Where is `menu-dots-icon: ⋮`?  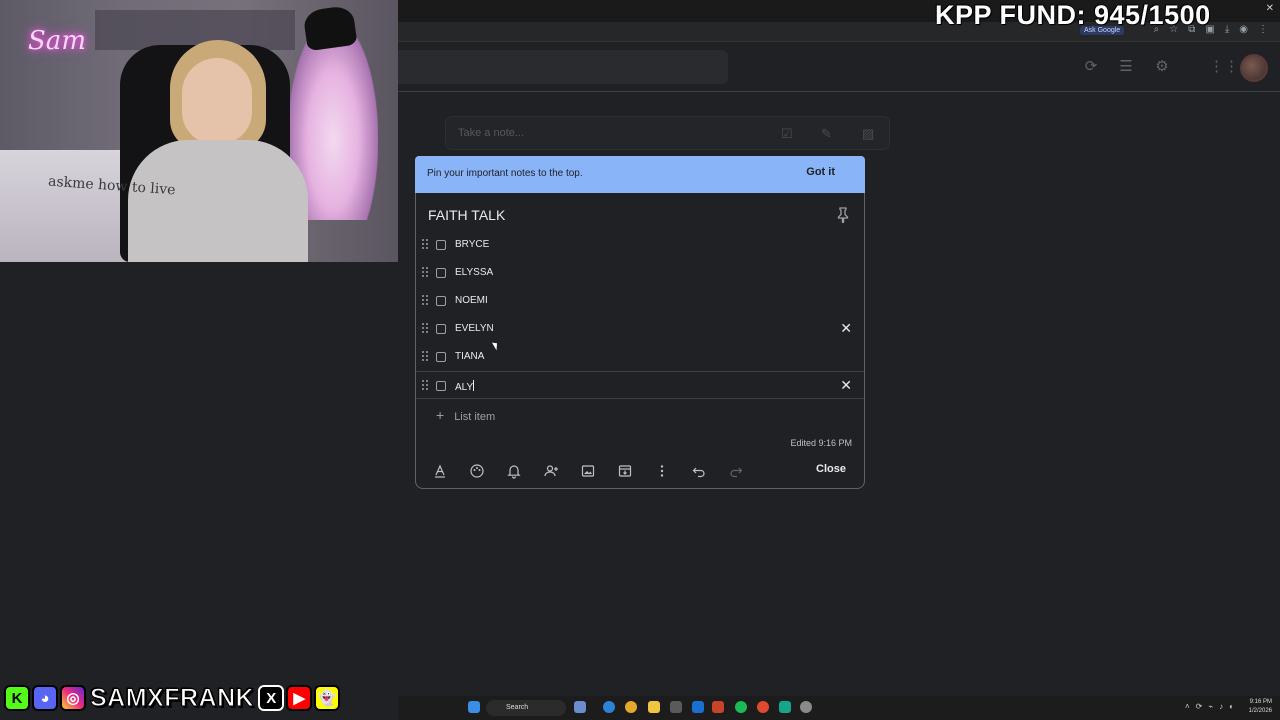
menu-dots-icon: ⋮ is located at coordinates (1263, 29).